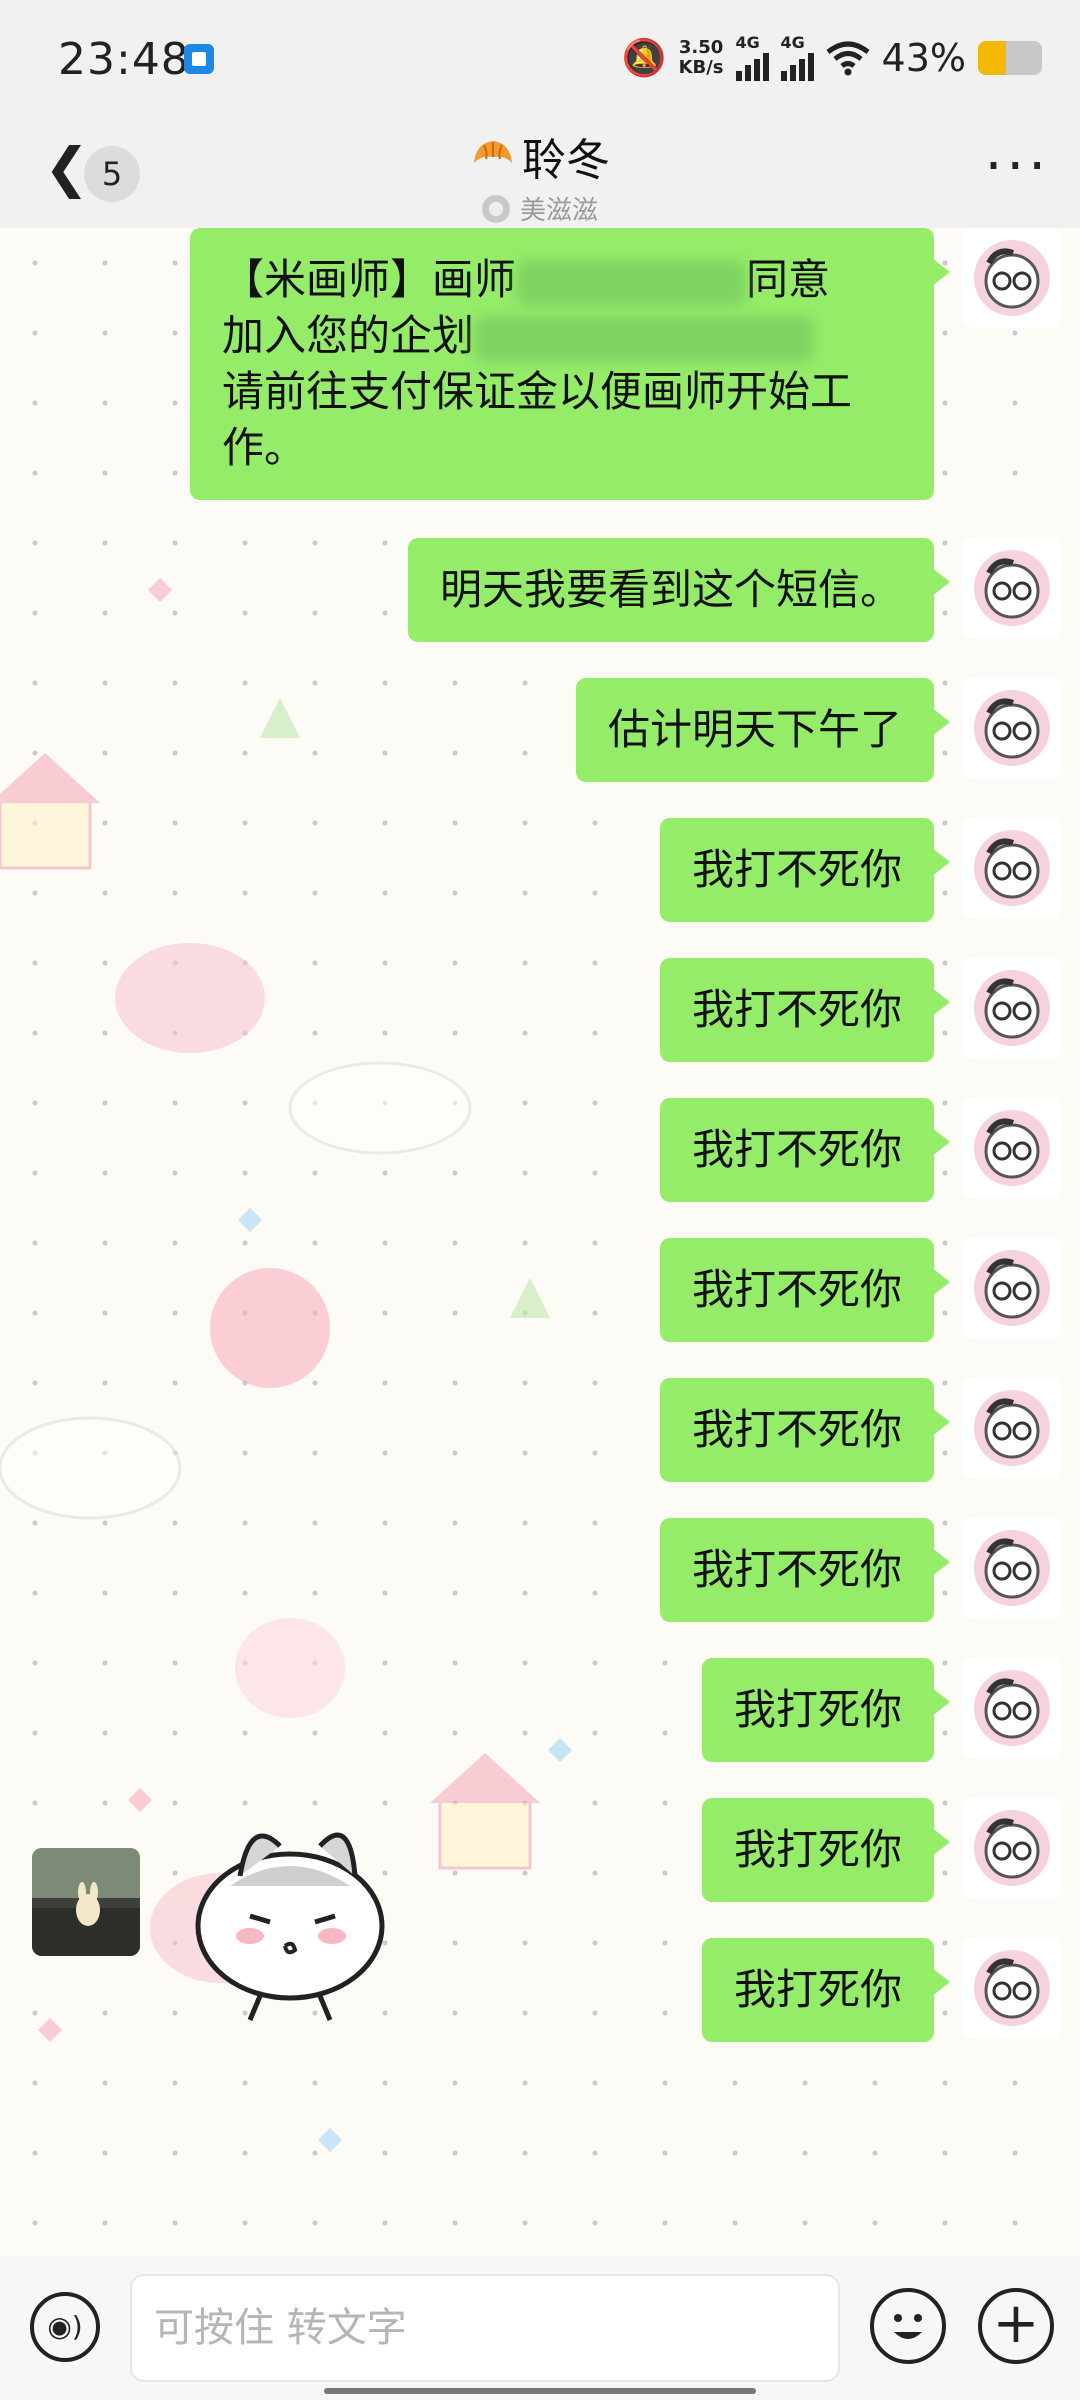 The image size is (1080, 2400). I want to click on message-bubble: 估计明天下午了, so click(763, 730).